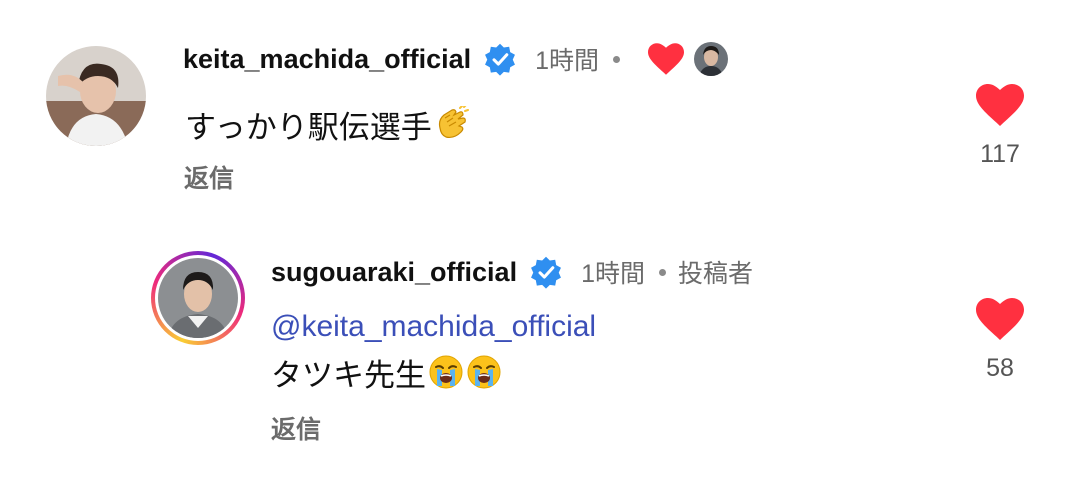 The width and height of the screenshot is (1079, 477). I want to click on reply-body: タツキ先生, so click(348, 375).